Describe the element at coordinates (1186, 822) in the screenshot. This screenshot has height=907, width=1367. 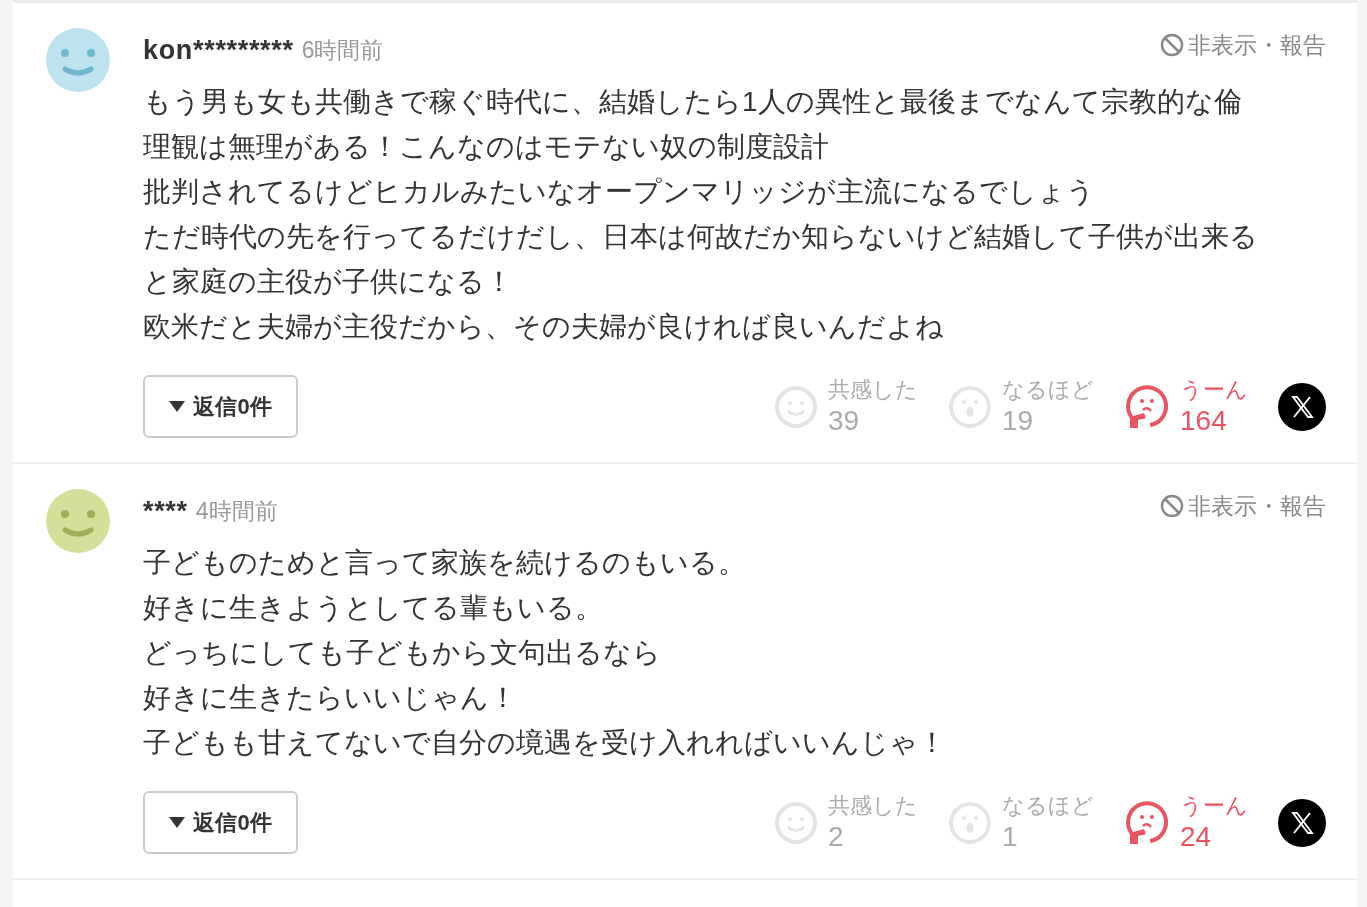
I see `reaction-button: うーん 24` at that location.